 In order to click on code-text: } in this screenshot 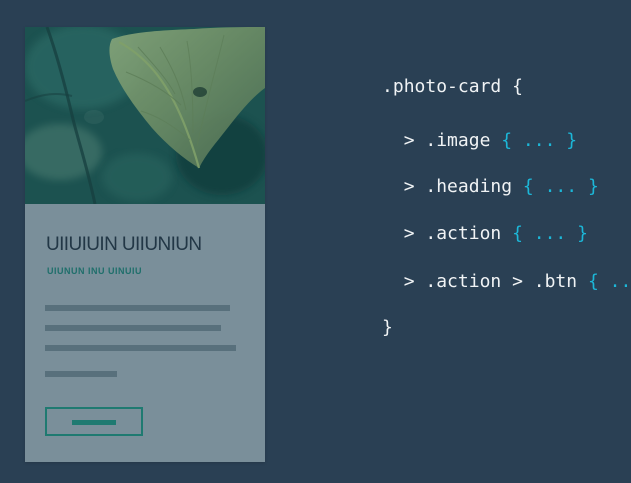, I will do `click(387, 327)`.